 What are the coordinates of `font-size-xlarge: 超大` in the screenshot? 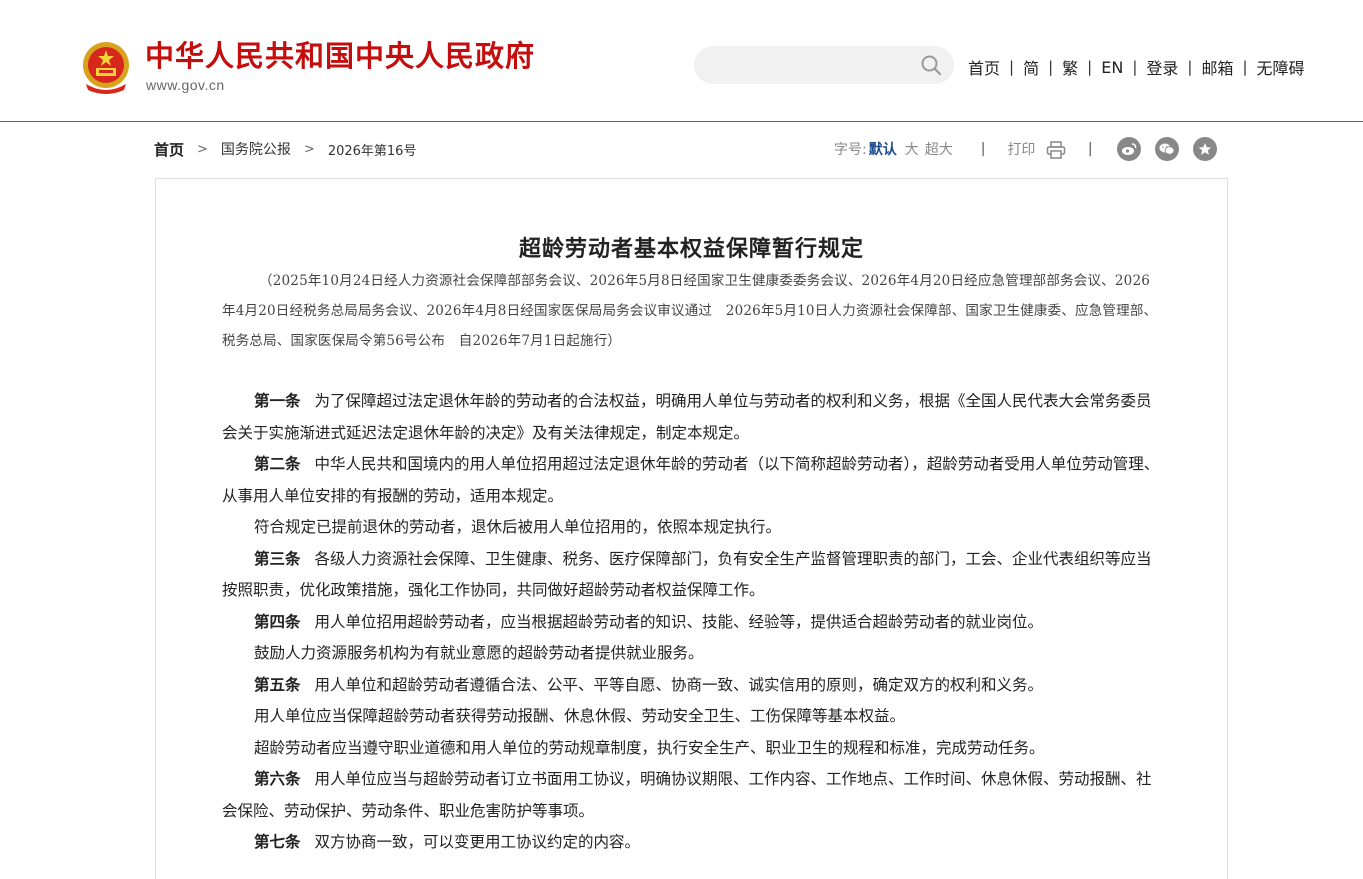 It's located at (939, 149).